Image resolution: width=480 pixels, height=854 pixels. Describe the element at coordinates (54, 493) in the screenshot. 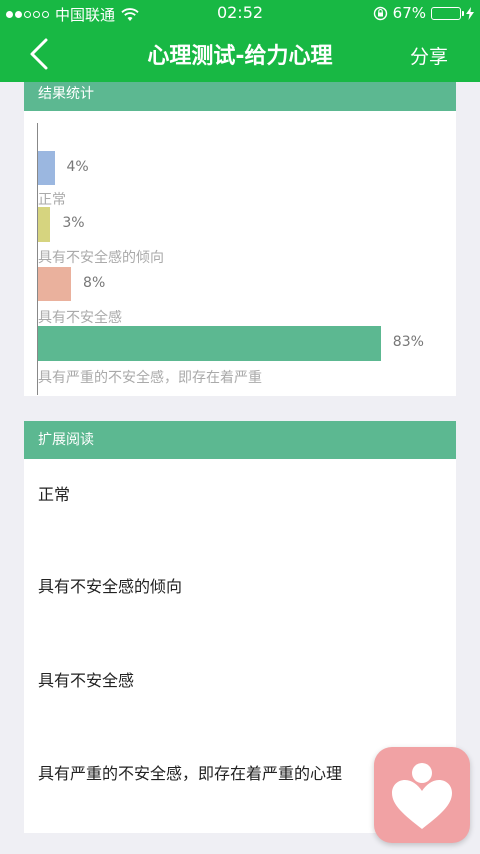

I see `reading-item-normal: 正常` at that location.